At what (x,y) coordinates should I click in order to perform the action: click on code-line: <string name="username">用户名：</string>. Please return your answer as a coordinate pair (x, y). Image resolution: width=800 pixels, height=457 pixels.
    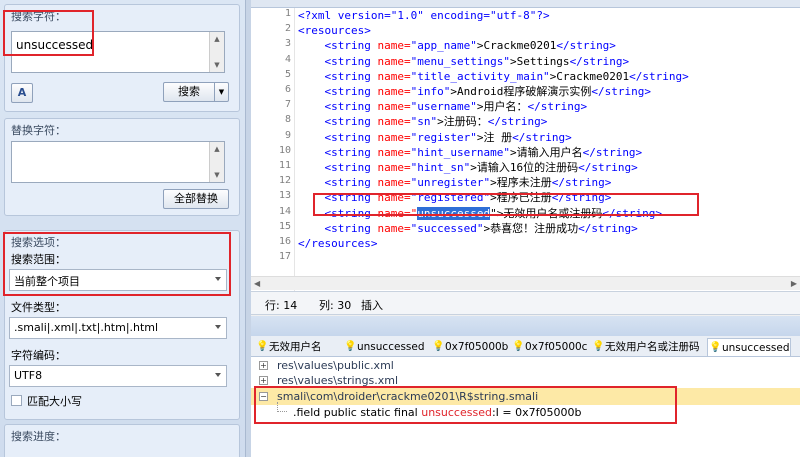
    Looking at the image, I should click on (442, 106).